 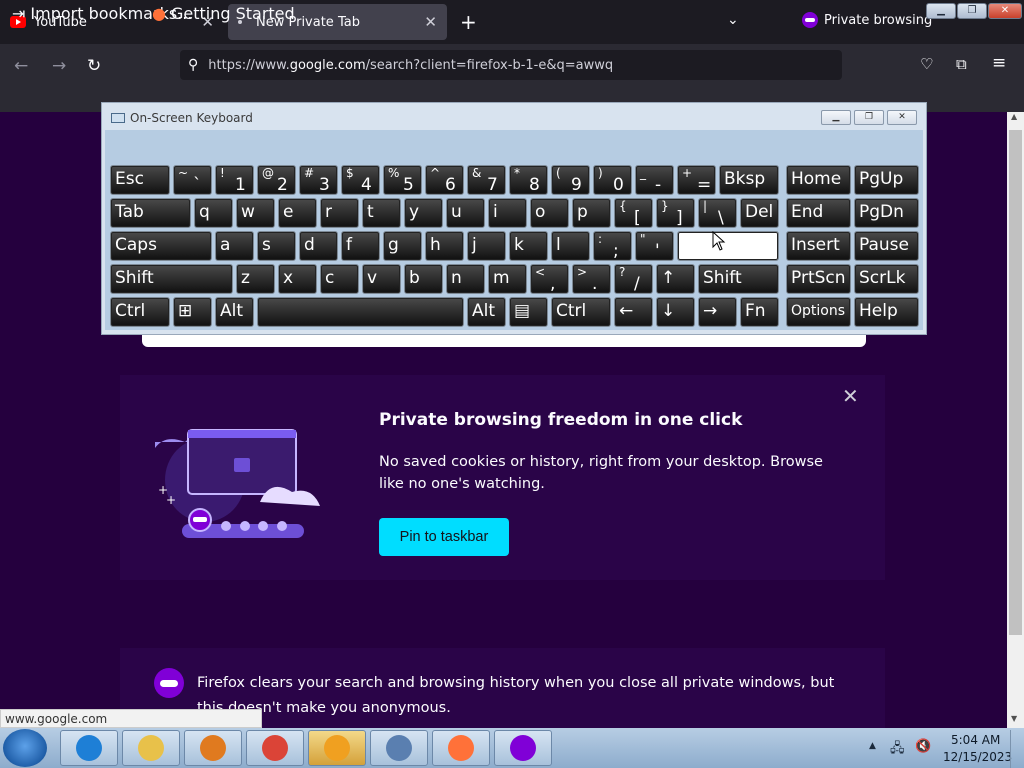 I want to click on key-tab: Tab, so click(x=150, y=213).